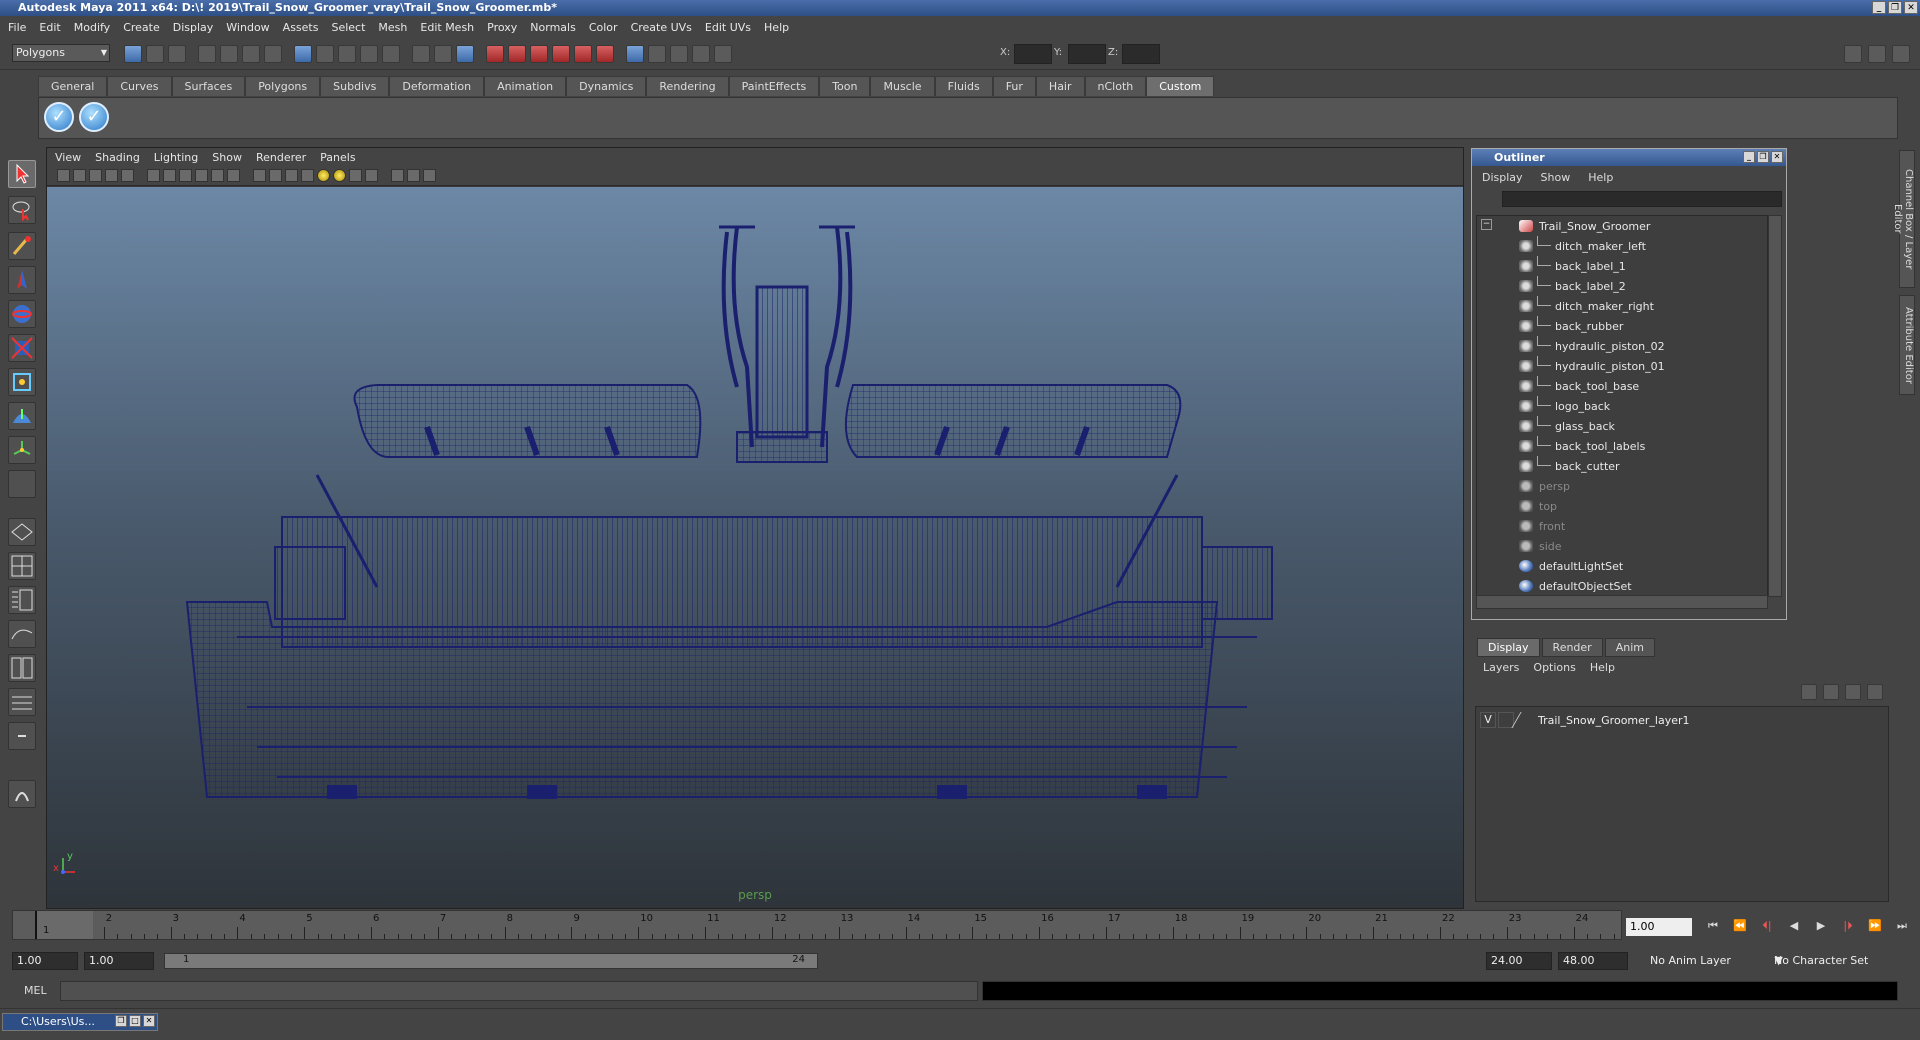 This screenshot has height=1040, width=1920. Describe the element at coordinates (1767, 926) in the screenshot. I see `step-back-frame-icon: ⏴|` at that location.